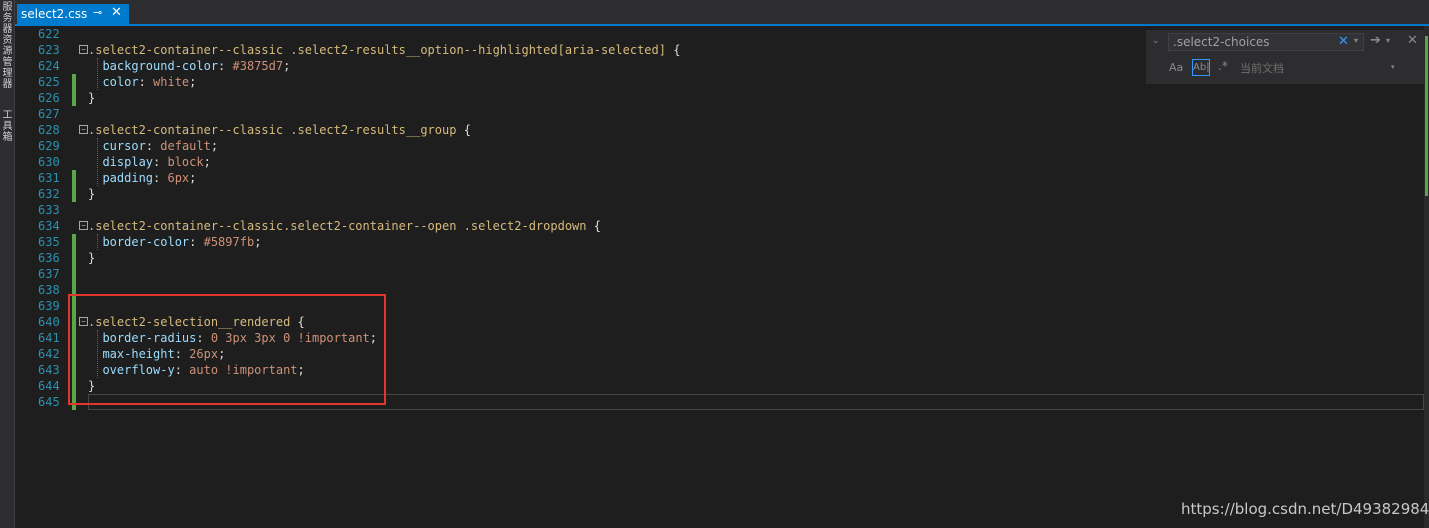 This screenshot has height=528, width=1429. I want to click on search-options-icon: ▾, so click(1356, 40).